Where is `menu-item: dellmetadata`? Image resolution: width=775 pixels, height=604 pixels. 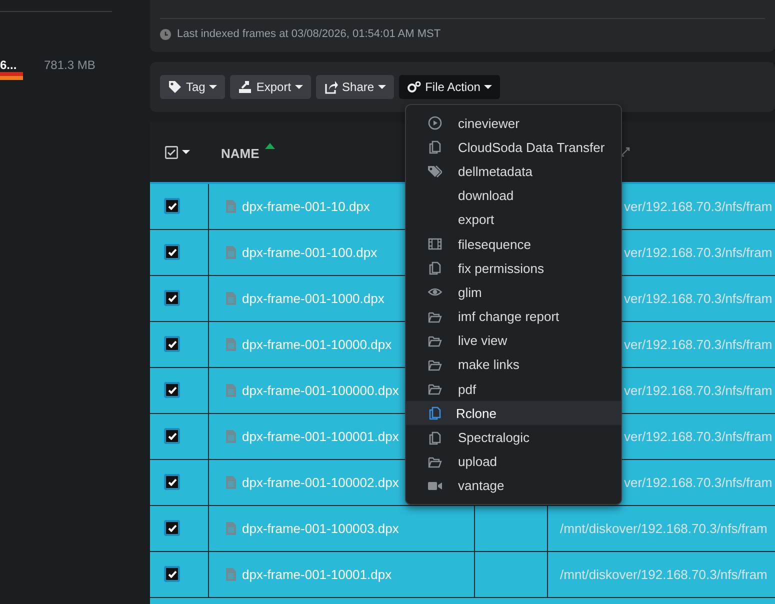
menu-item: dellmetadata is located at coordinates (513, 171).